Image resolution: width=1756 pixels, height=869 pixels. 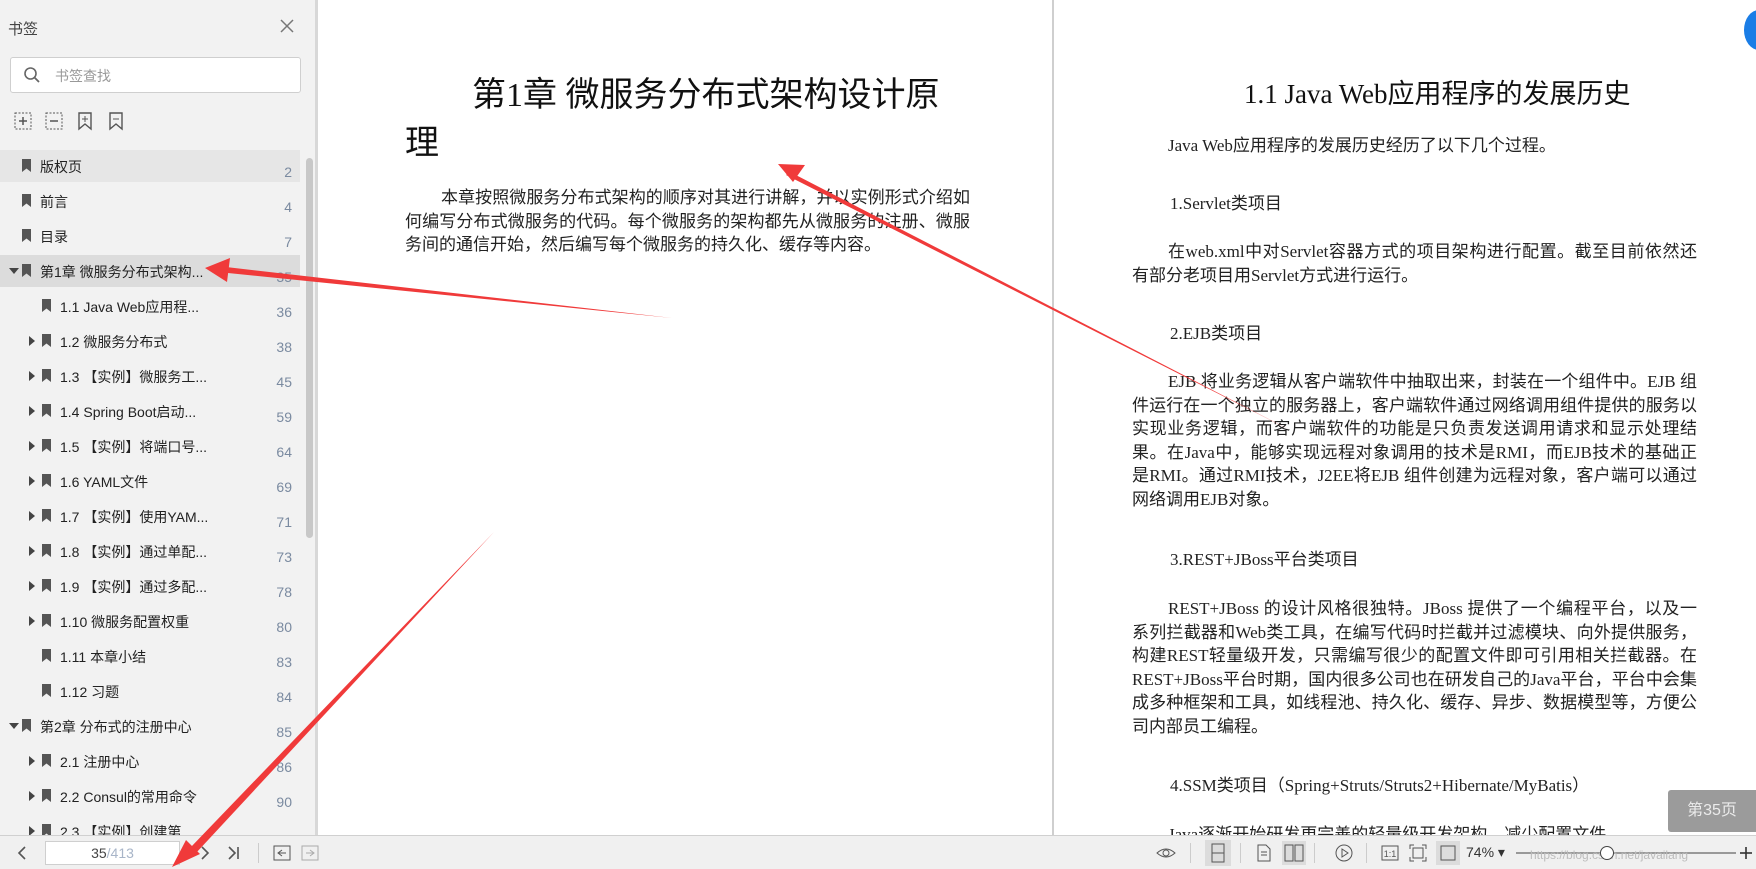 I want to click on remove-bookmark-icon, so click(x=116, y=121).